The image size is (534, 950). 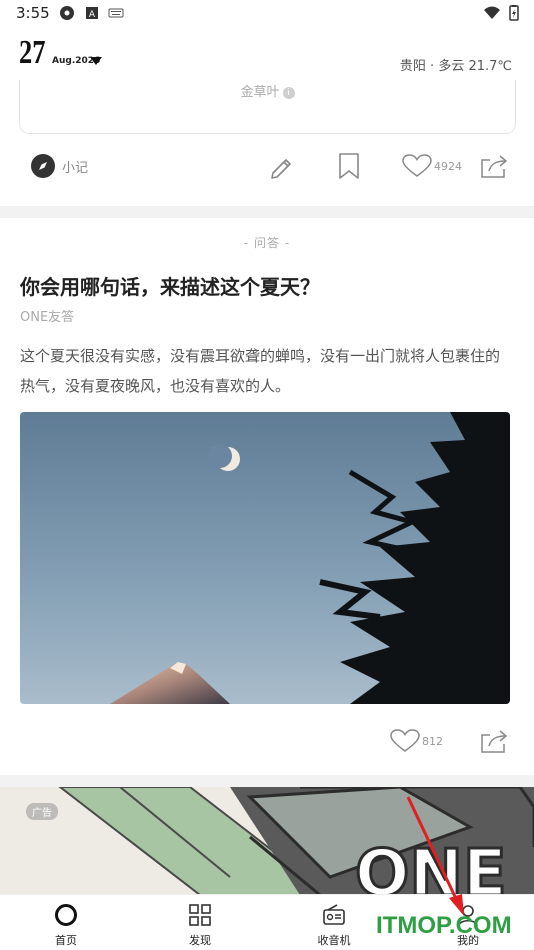 What do you see at coordinates (431, 866) in the screenshot?
I see `ad-logo-text: ONE` at bounding box center [431, 866].